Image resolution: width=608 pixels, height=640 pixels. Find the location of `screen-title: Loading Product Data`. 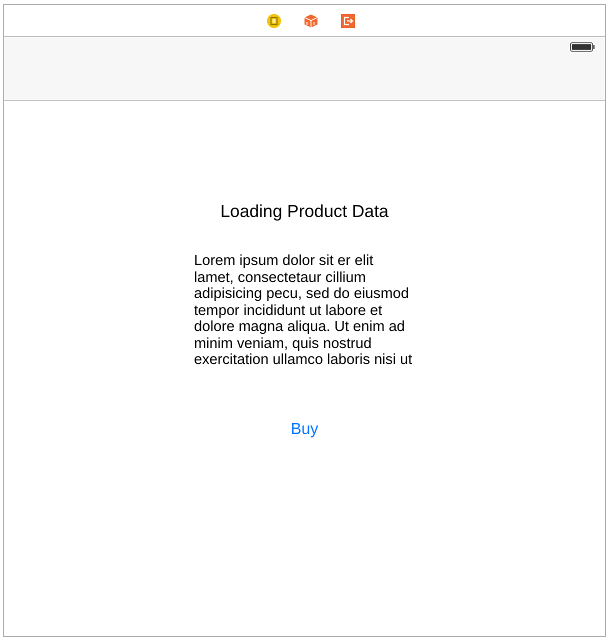

screen-title: Loading Product Data is located at coordinates (304, 211).